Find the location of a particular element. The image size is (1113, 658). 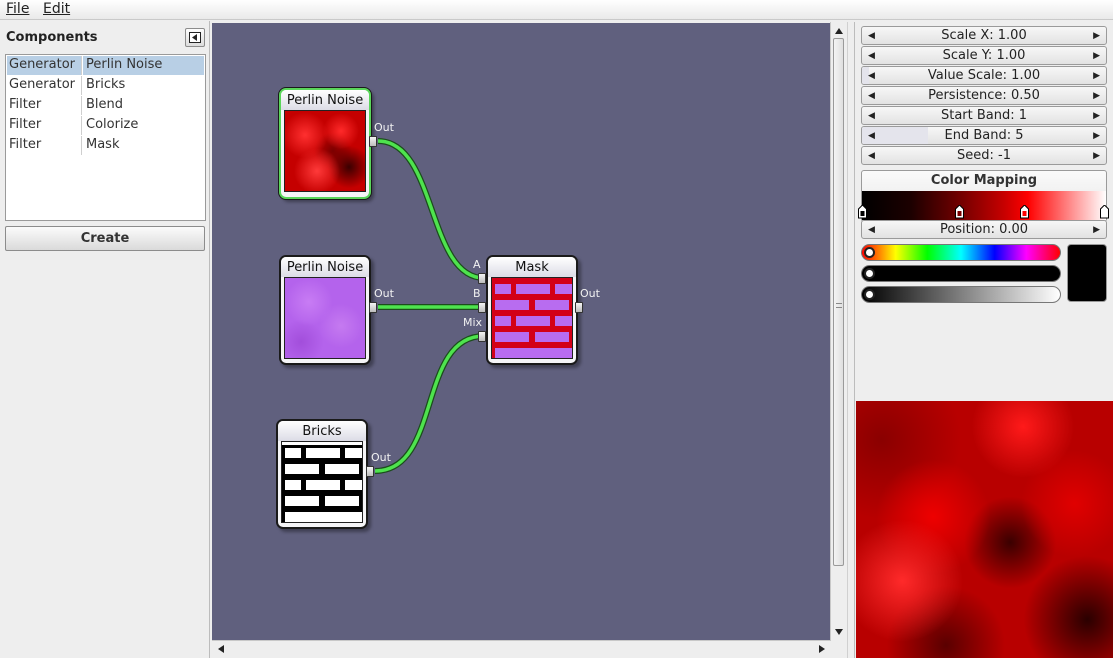

mask-bricks-pattern is located at coordinates (532, 318).